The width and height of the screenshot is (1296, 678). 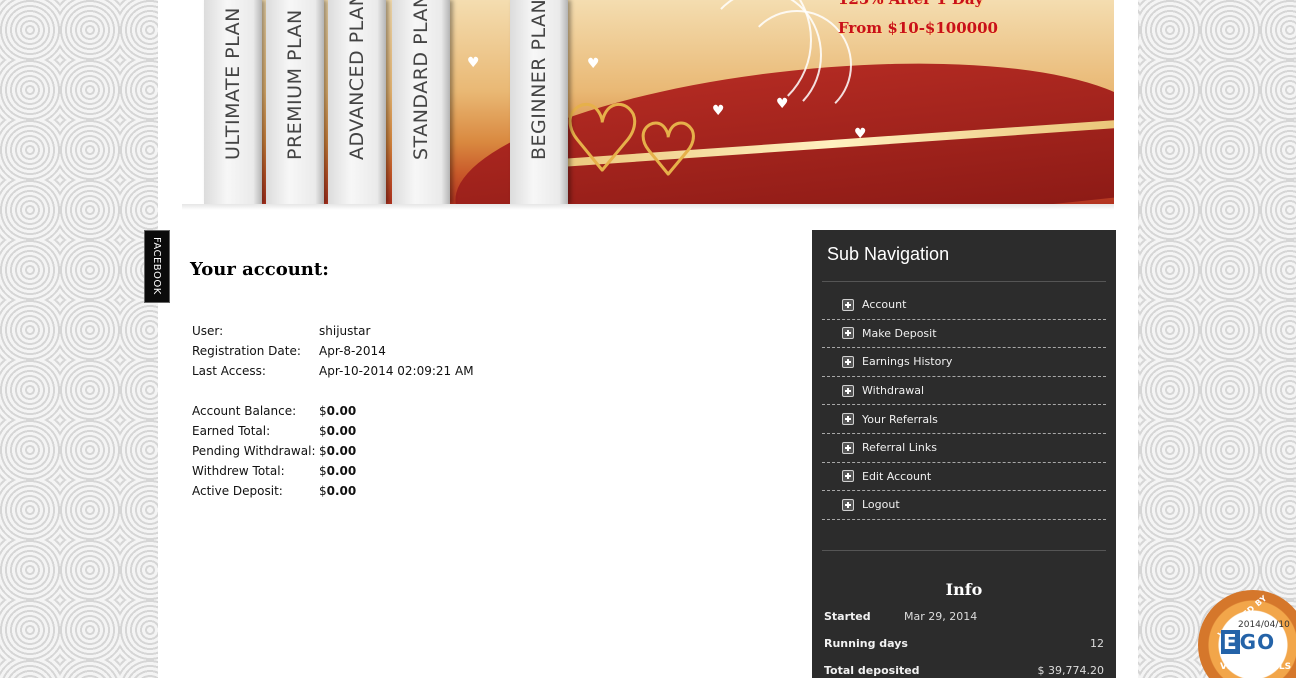 What do you see at coordinates (1070, 670) in the screenshot?
I see `info-deposited-value: $ 39,774.20` at bounding box center [1070, 670].